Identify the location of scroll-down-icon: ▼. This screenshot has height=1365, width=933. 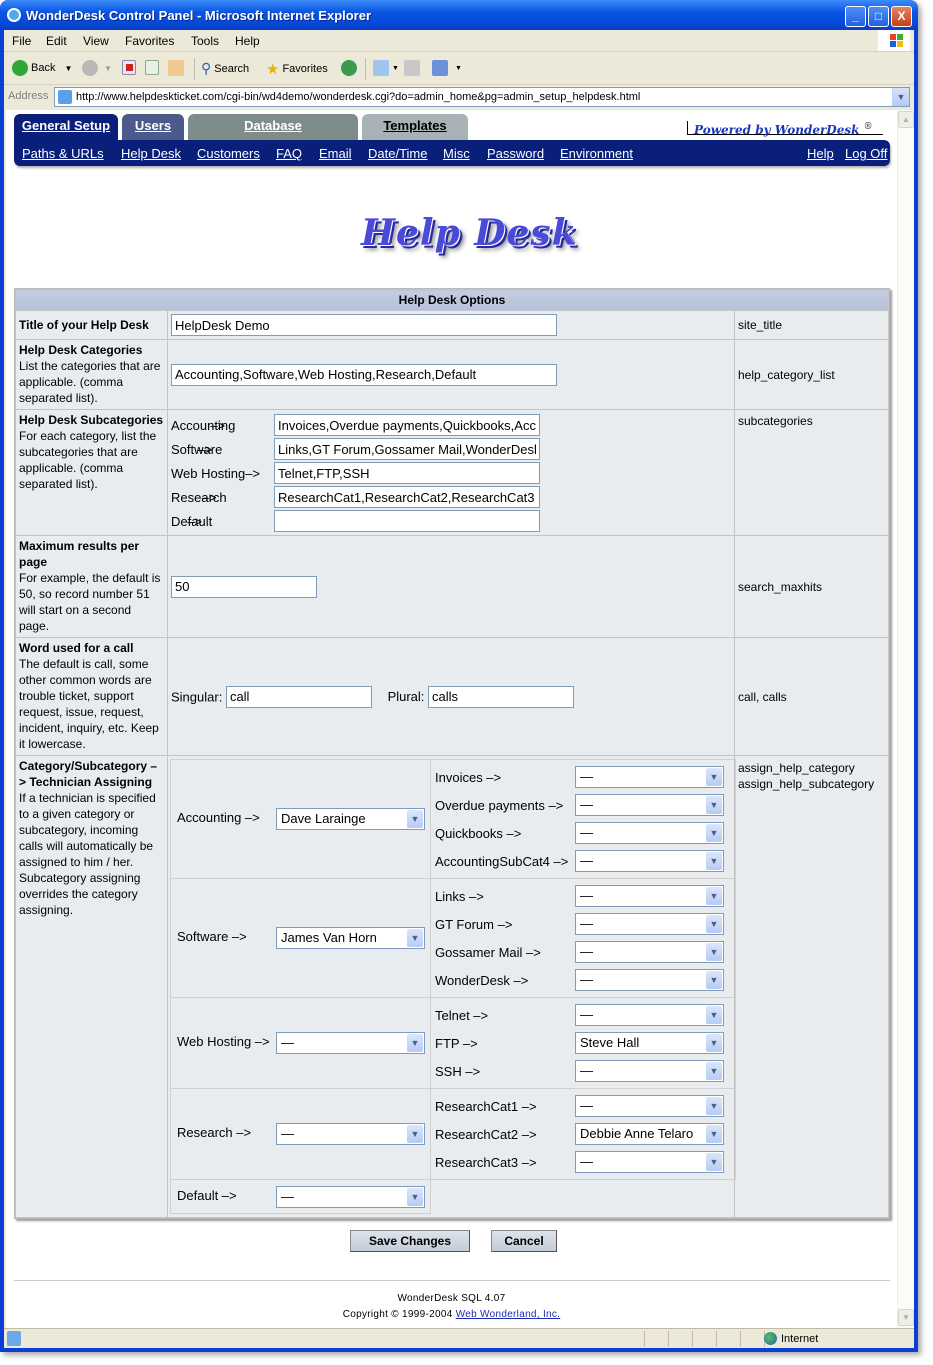
(906, 1317).